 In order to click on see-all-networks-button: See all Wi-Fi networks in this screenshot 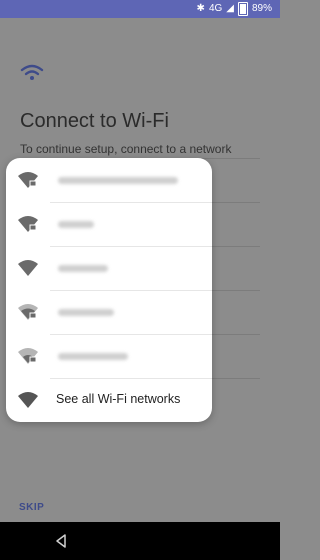, I will do `click(109, 400)`.